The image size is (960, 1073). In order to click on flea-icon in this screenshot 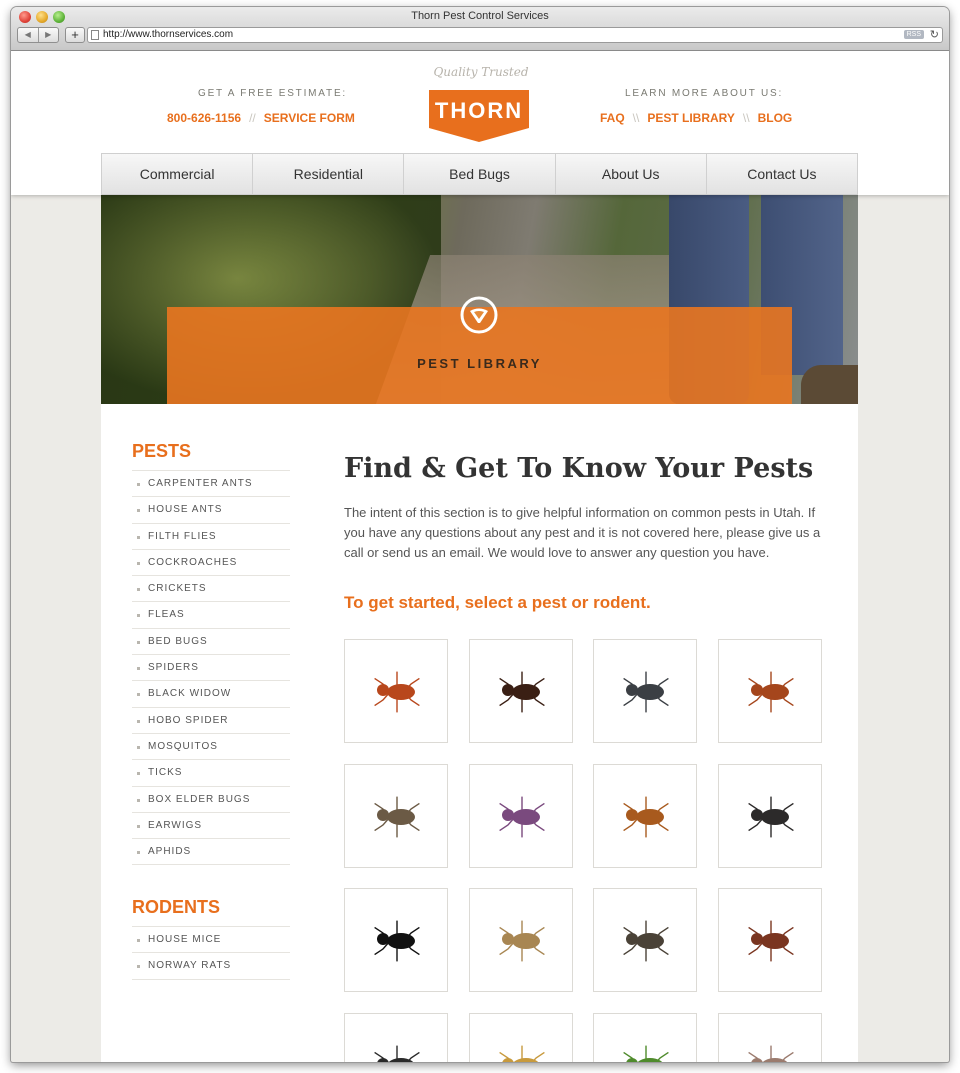, I will do `click(521, 816)`.